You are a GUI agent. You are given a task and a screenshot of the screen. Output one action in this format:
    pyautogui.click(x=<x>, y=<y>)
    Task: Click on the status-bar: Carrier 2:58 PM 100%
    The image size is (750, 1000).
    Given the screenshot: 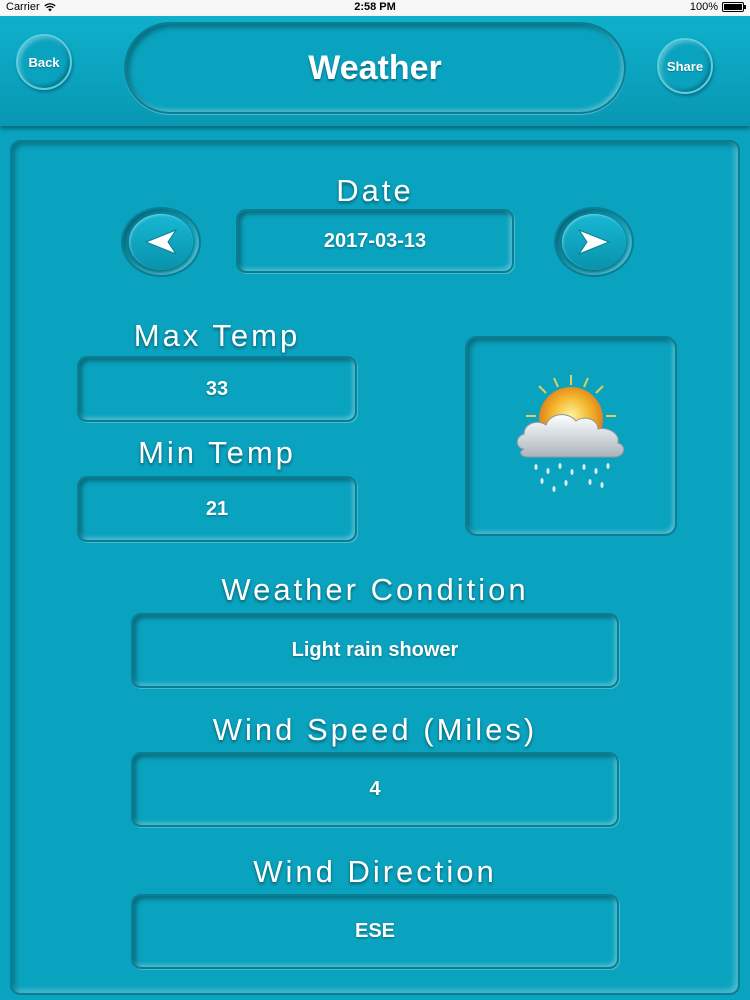 What is the action you would take?
    pyautogui.click(x=375, y=8)
    